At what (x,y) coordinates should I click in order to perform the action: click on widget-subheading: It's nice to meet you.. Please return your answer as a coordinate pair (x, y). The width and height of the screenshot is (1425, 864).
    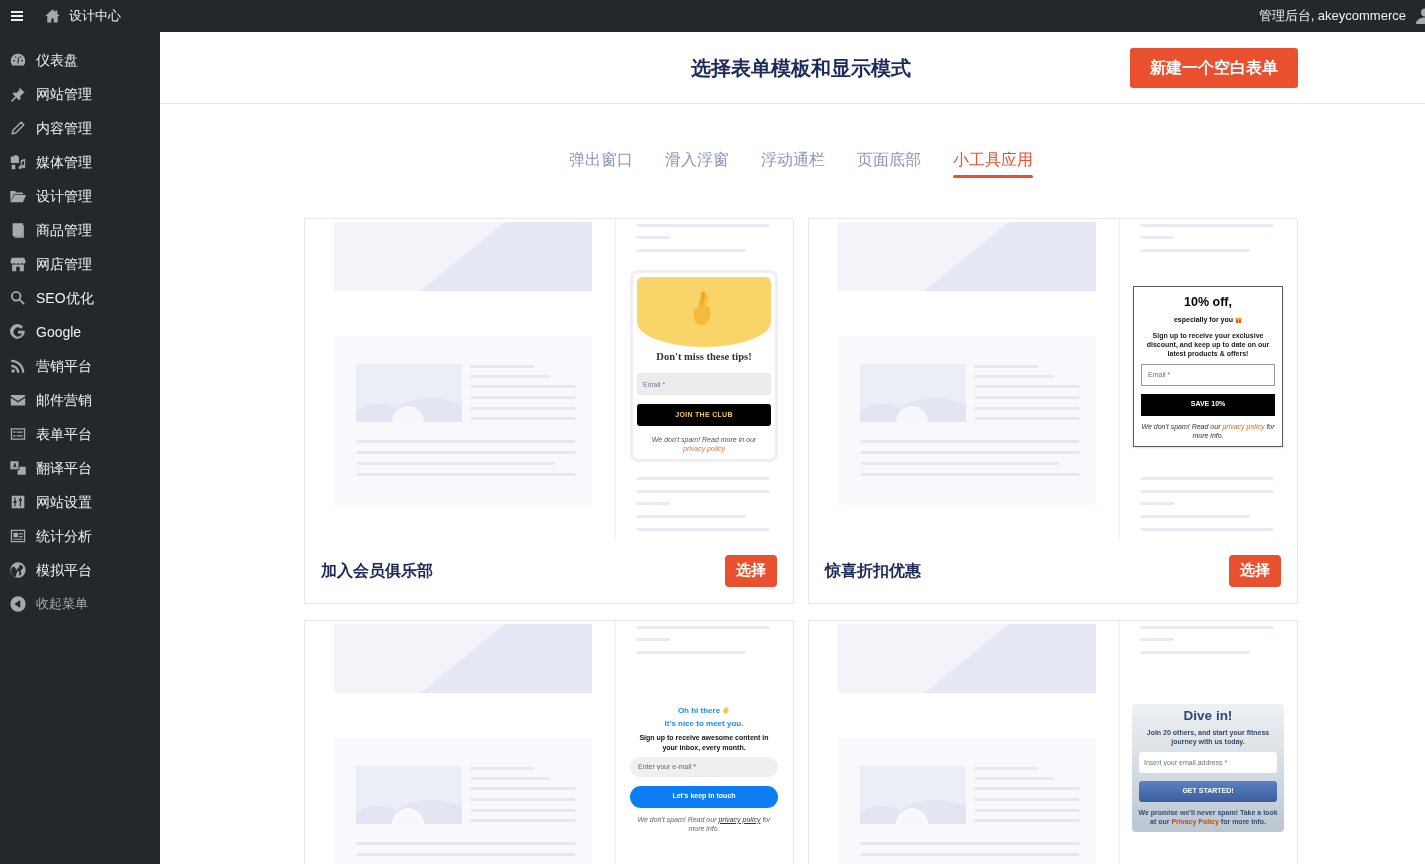
    Looking at the image, I should click on (704, 723).